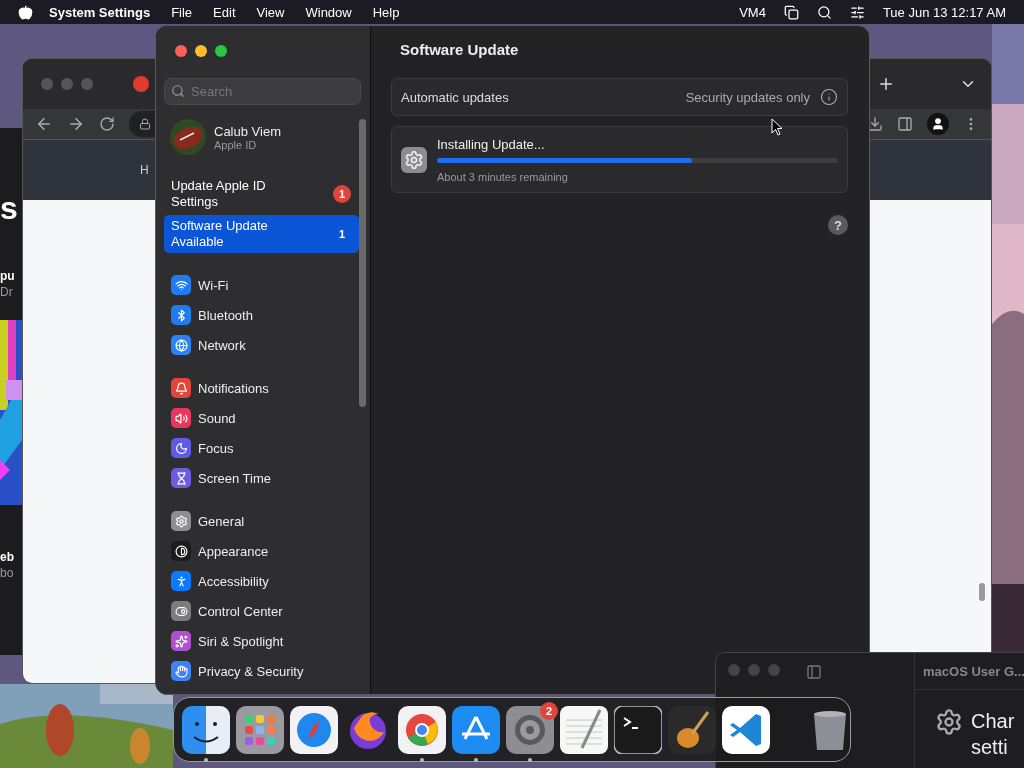 The width and height of the screenshot is (1024, 768). I want to click on sidebar-item: Sound, so click(257, 418).